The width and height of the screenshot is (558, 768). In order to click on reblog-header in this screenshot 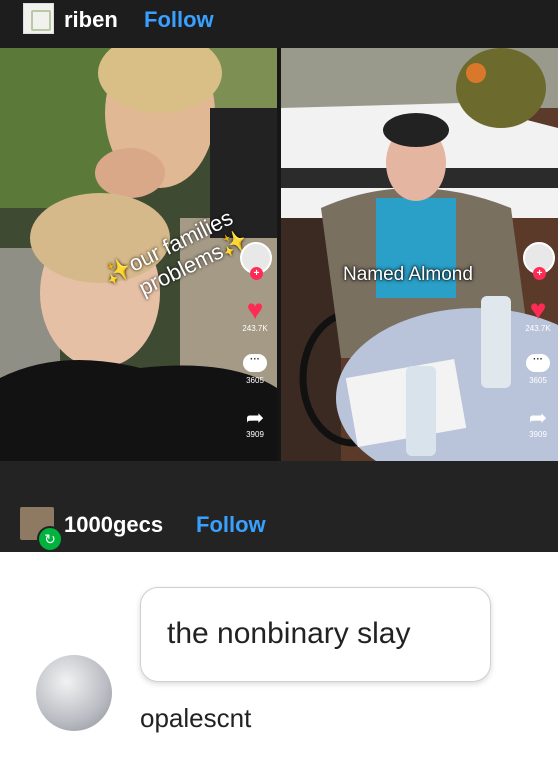, I will do `click(279, 506)`.